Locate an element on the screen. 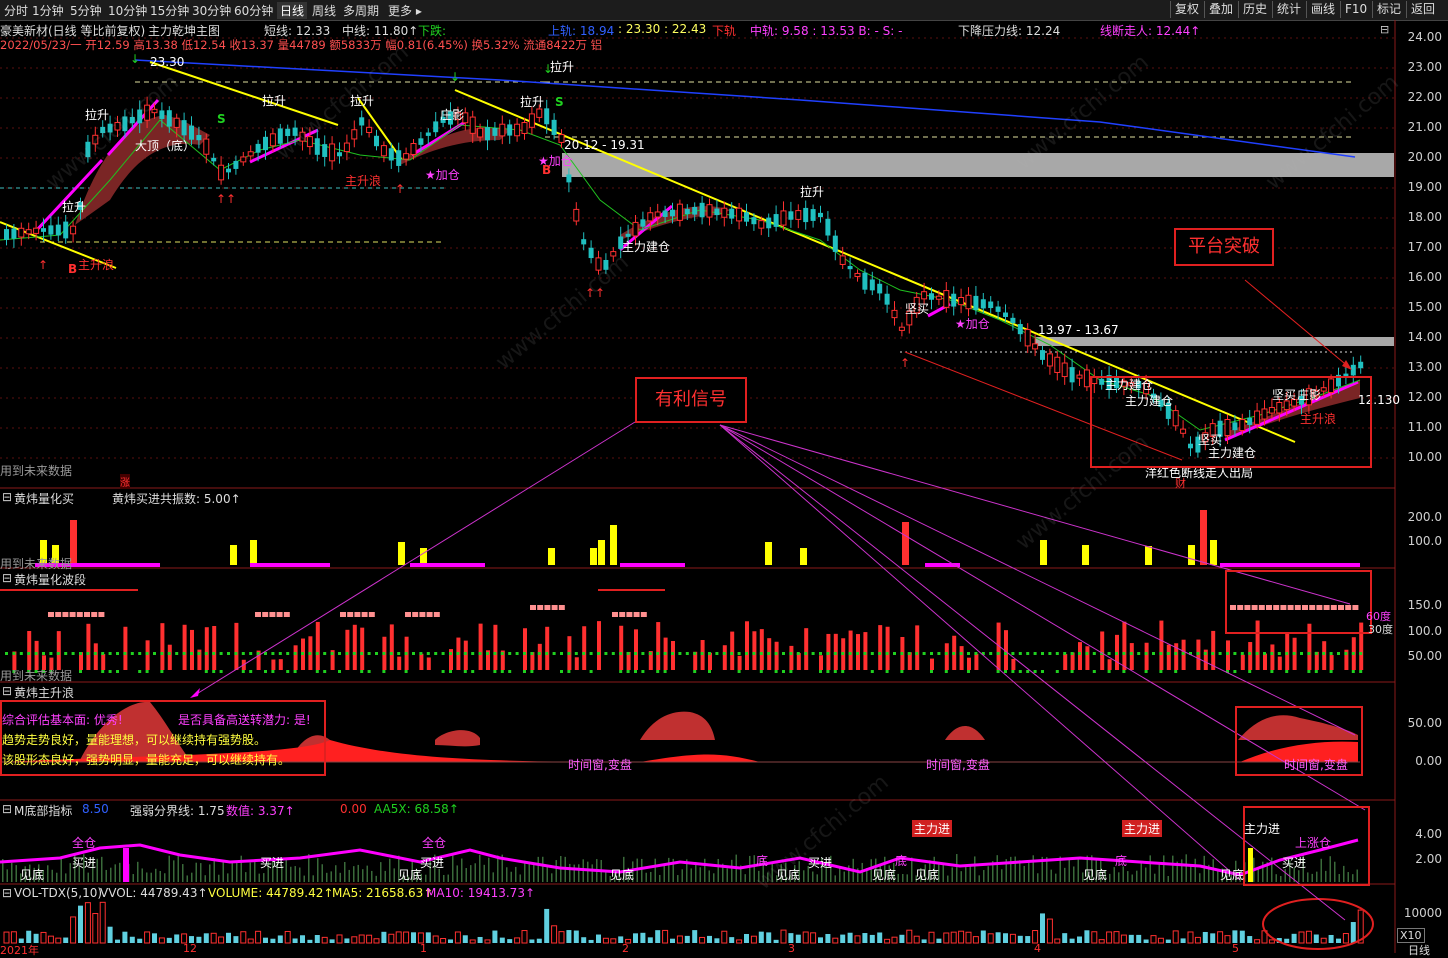  panel5-title: VOL-TDX(5,10) is located at coordinates (58, 893).